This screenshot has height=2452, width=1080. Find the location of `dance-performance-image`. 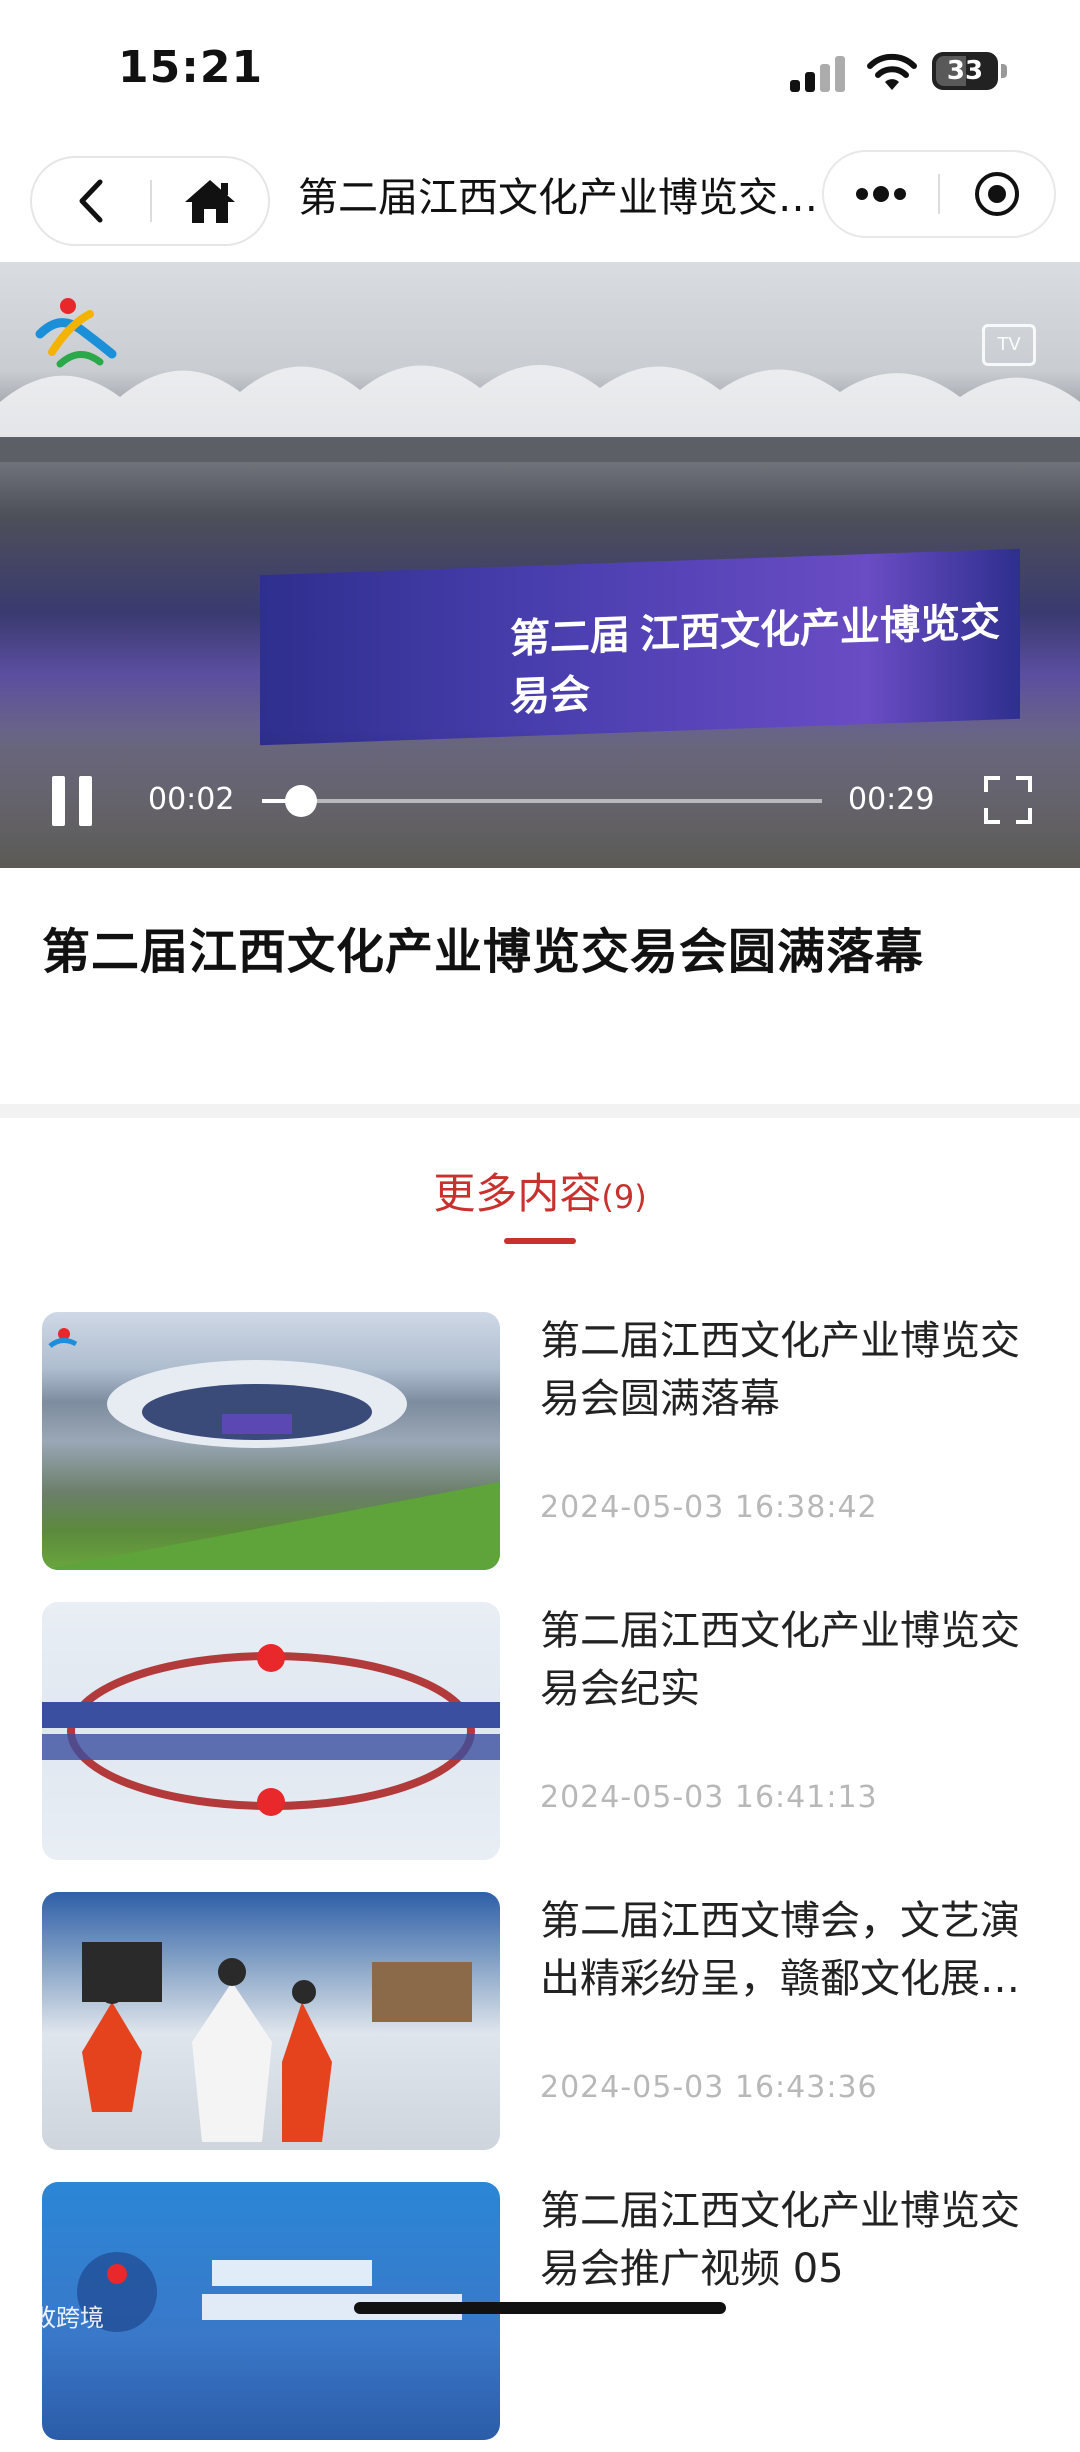

dance-performance-image is located at coordinates (277, 2042).